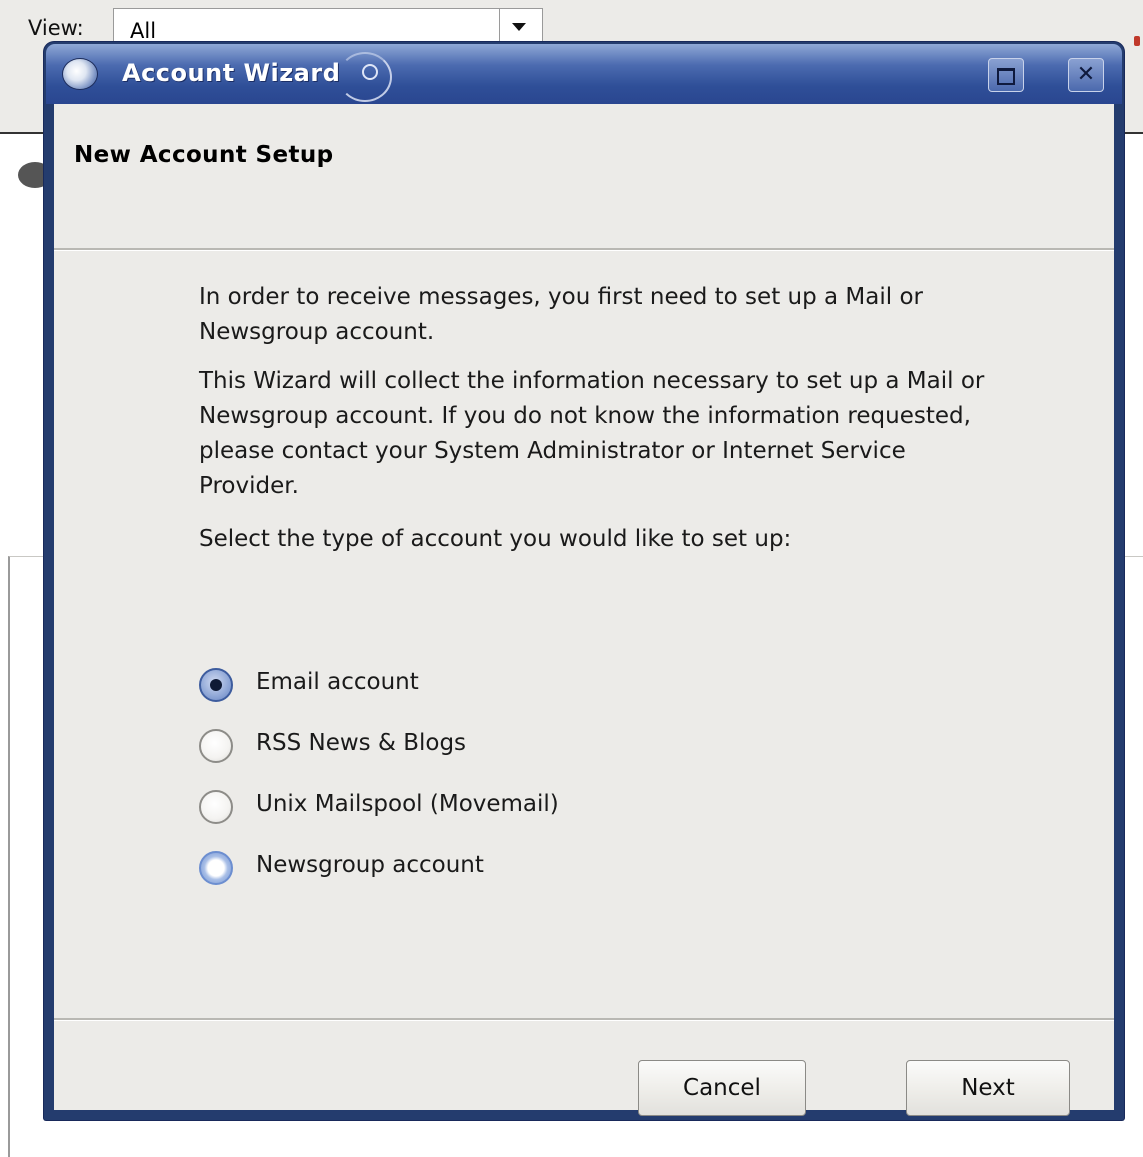 The width and height of the screenshot is (1143, 1157). What do you see at coordinates (56, 28) in the screenshot?
I see `view-label: View:` at bounding box center [56, 28].